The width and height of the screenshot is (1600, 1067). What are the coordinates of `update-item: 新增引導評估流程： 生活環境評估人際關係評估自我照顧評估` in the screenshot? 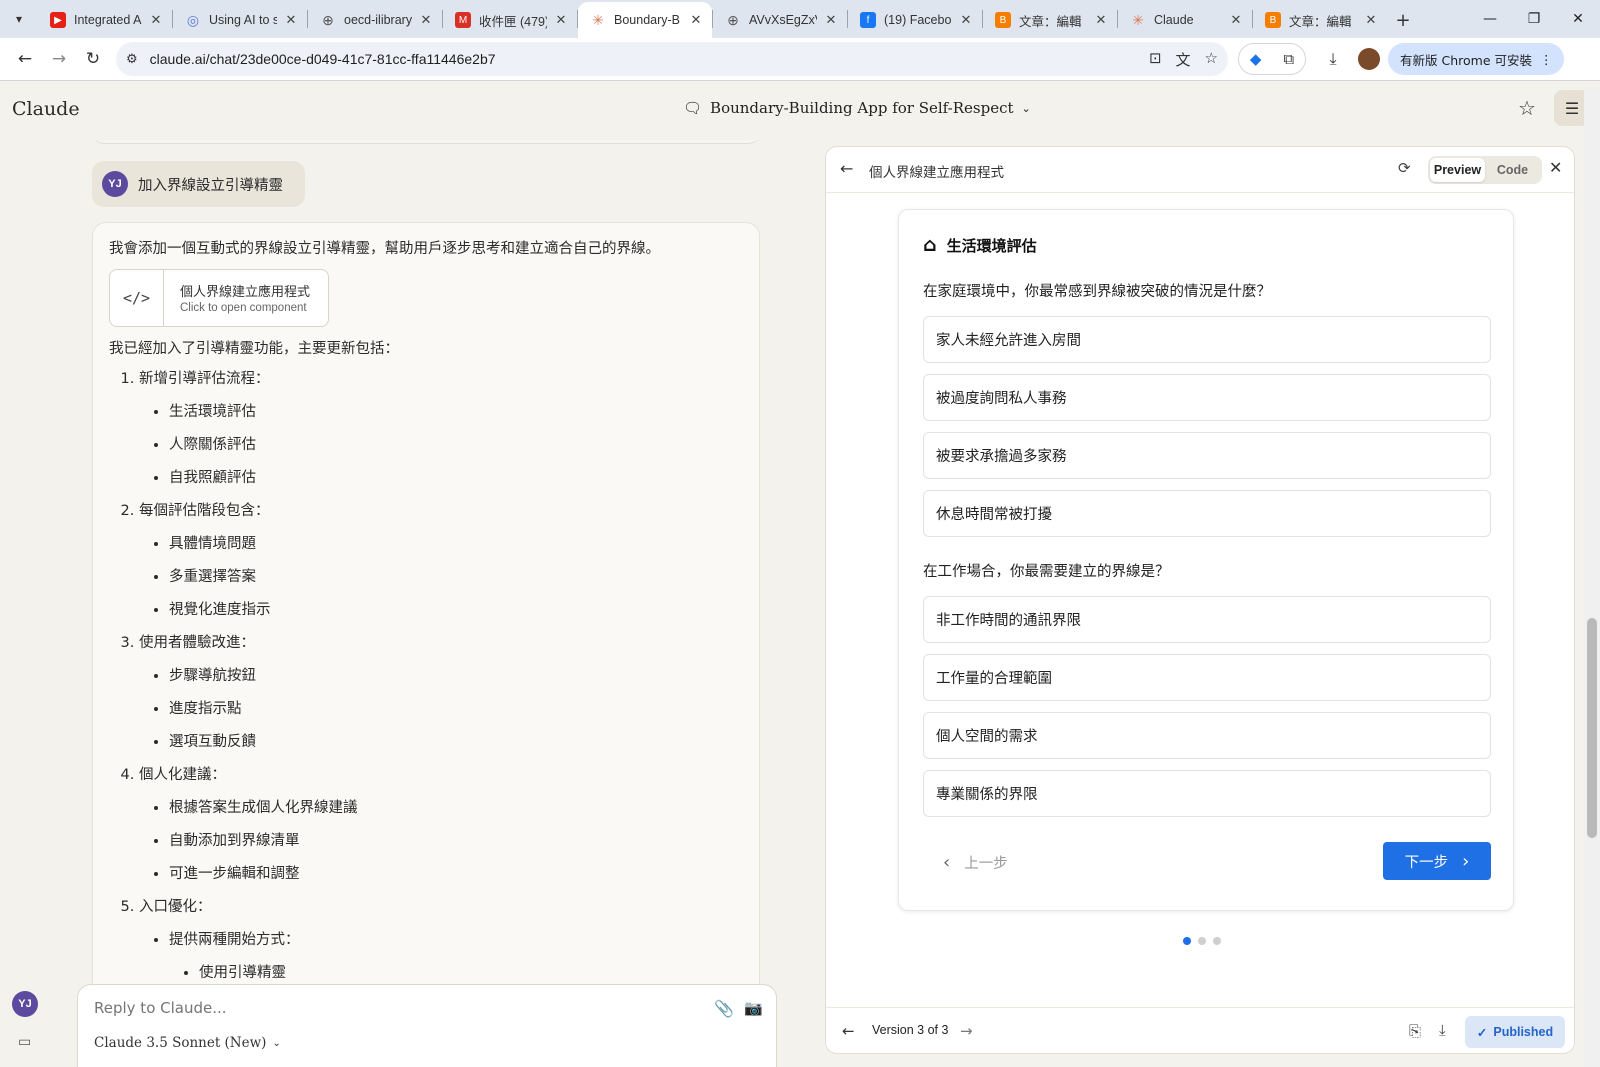 It's located at (441, 428).